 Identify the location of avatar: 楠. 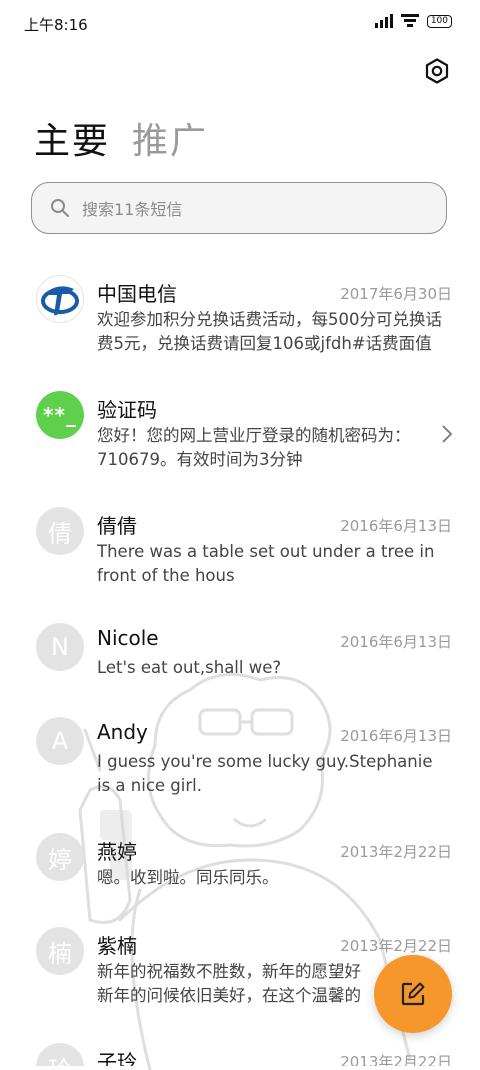
(60, 951).